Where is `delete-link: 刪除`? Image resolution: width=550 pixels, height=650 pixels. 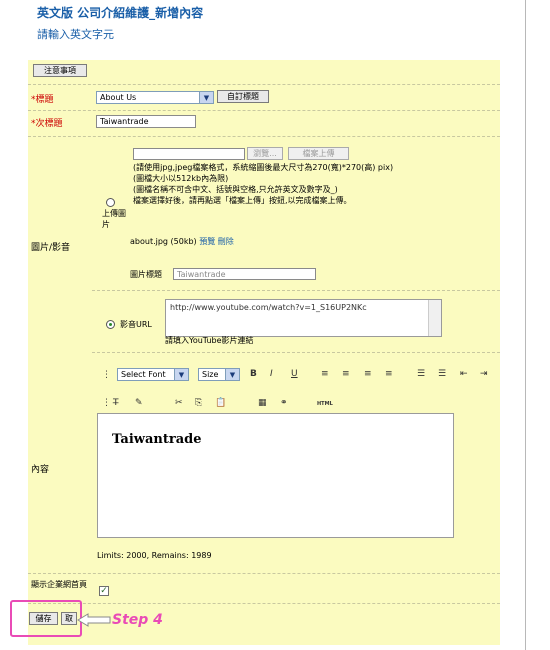 delete-link: 刪除 is located at coordinates (226, 241).